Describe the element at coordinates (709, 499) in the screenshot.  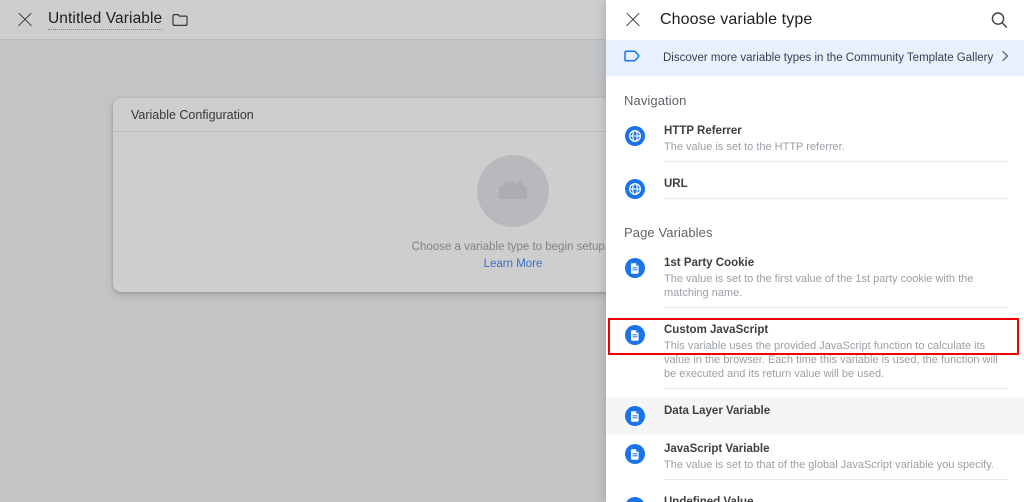
I see `option-name: Undefined Value` at that location.